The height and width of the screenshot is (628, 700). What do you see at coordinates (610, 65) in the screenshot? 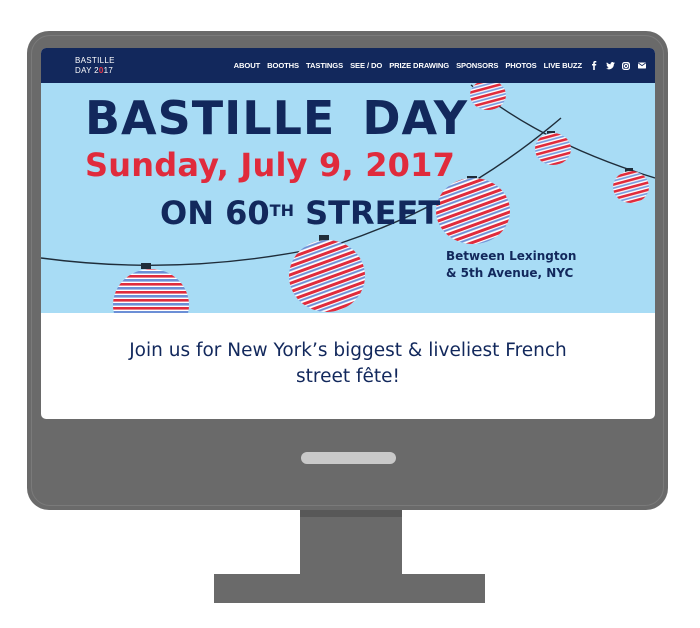
I see `twitter-icon` at bounding box center [610, 65].